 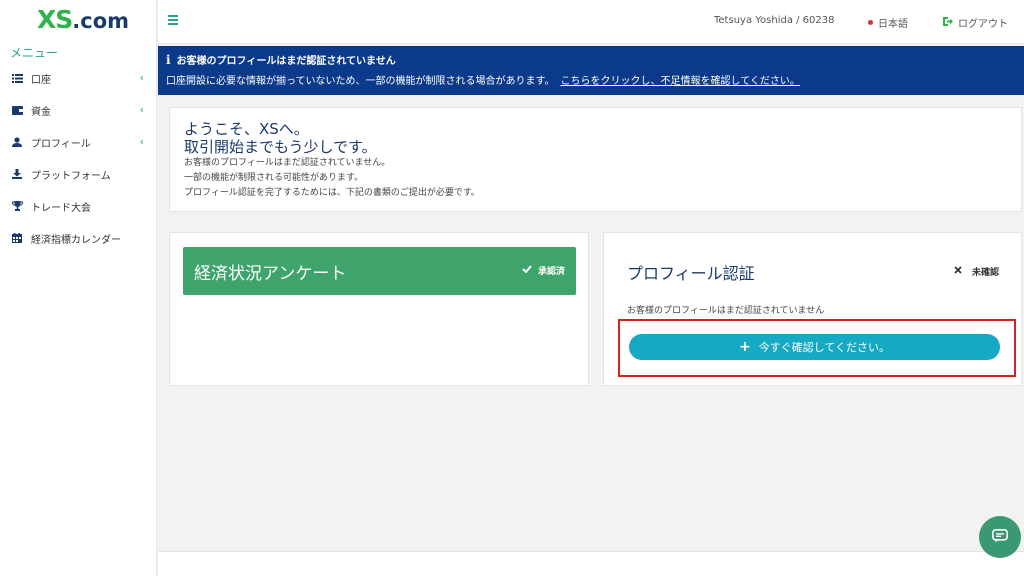 What do you see at coordinates (17, 78) in the screenshot?
I see `list-icon` at bounding box center [17, 78].